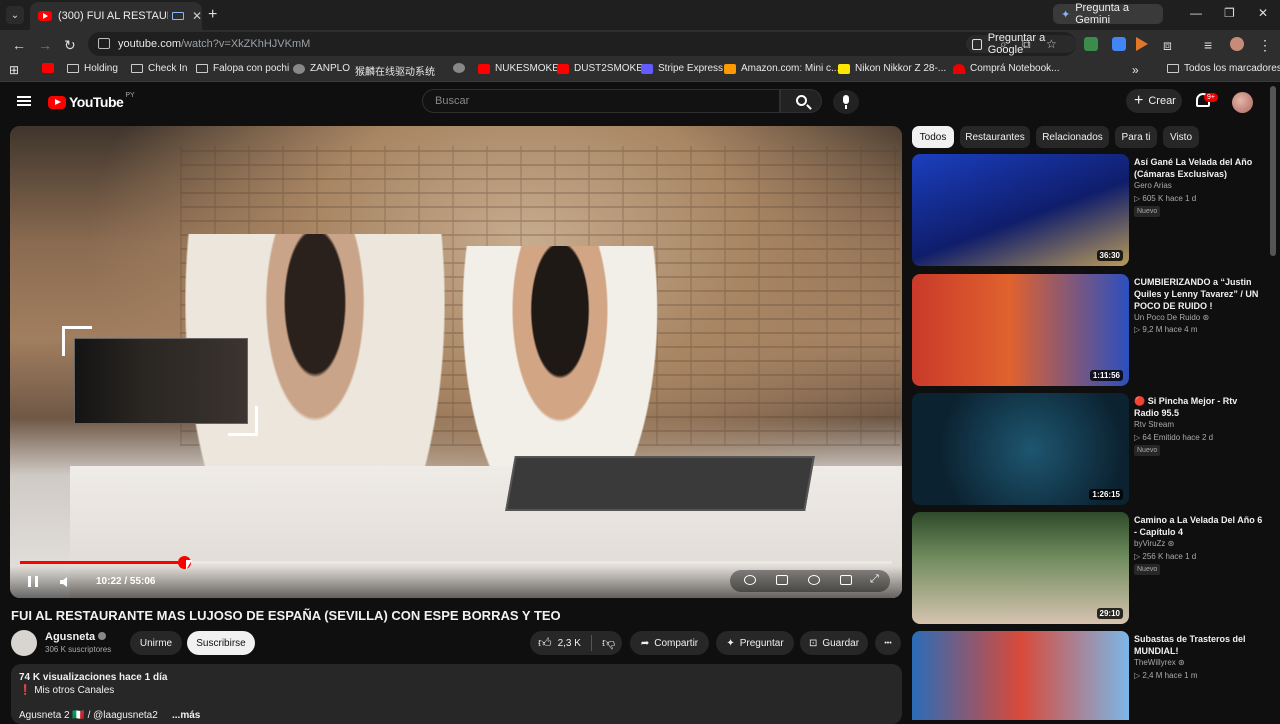 The width and height of the screenshot is (1280, 724). What do you see at coordinates (1136, 137) in the screenshot?
I see `chip-para-ti: Para ti` at bounding box center [1136, 137].